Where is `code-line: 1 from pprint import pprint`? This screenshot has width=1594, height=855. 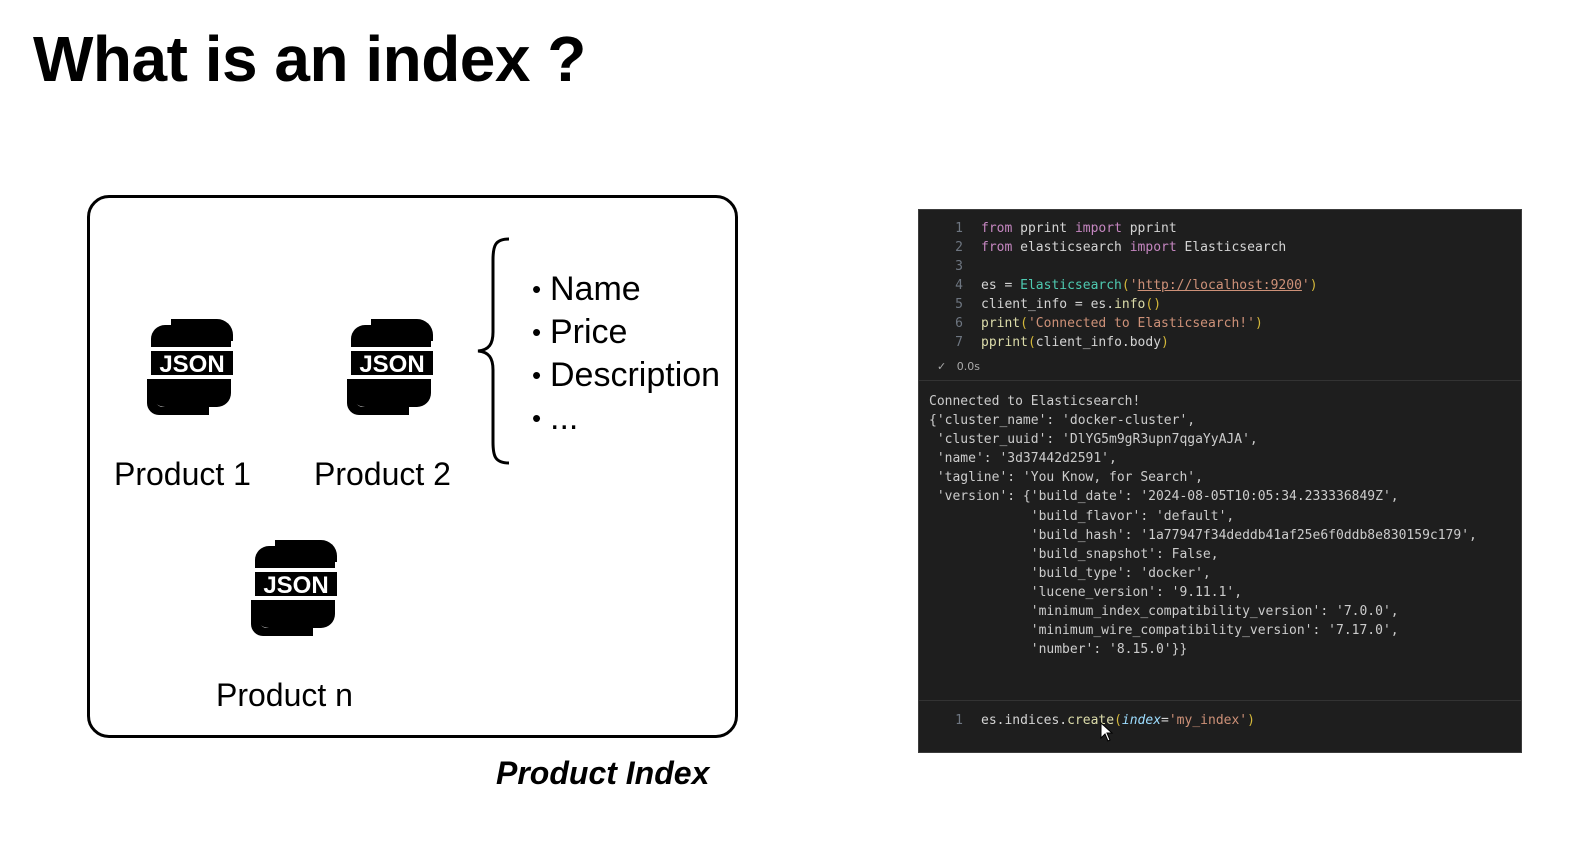 code-line: 1 from pprint import pprint is located at coordinates (1066, 228).